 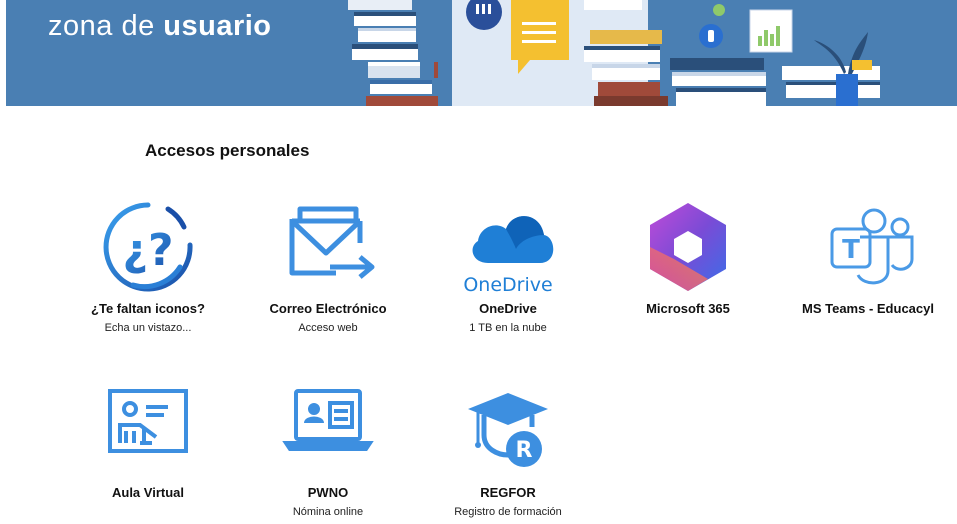 I want to click on virtual-classroom-icon, so click(x=148, y=421).